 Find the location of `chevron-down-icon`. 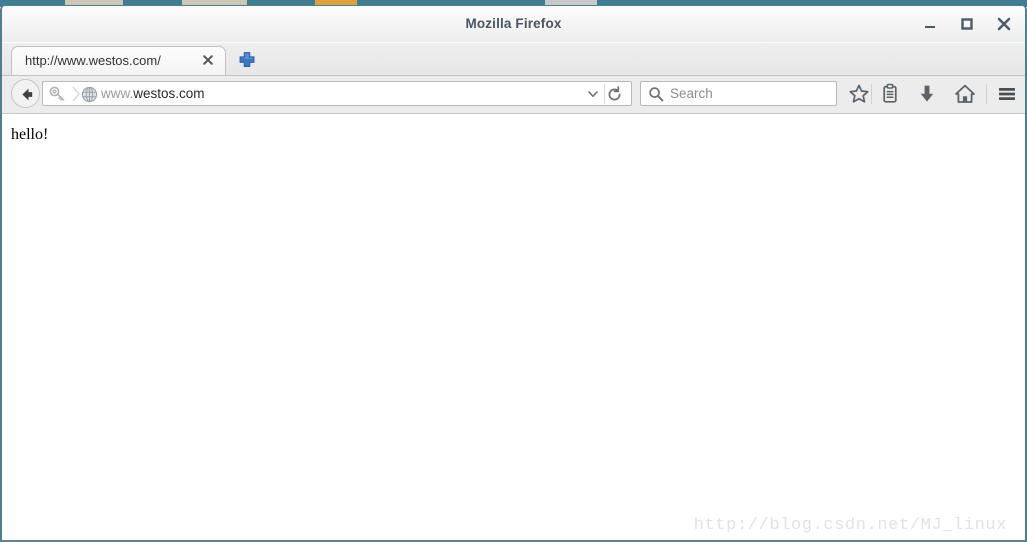

chevron-down-icon is located at coordinates (593, 94).